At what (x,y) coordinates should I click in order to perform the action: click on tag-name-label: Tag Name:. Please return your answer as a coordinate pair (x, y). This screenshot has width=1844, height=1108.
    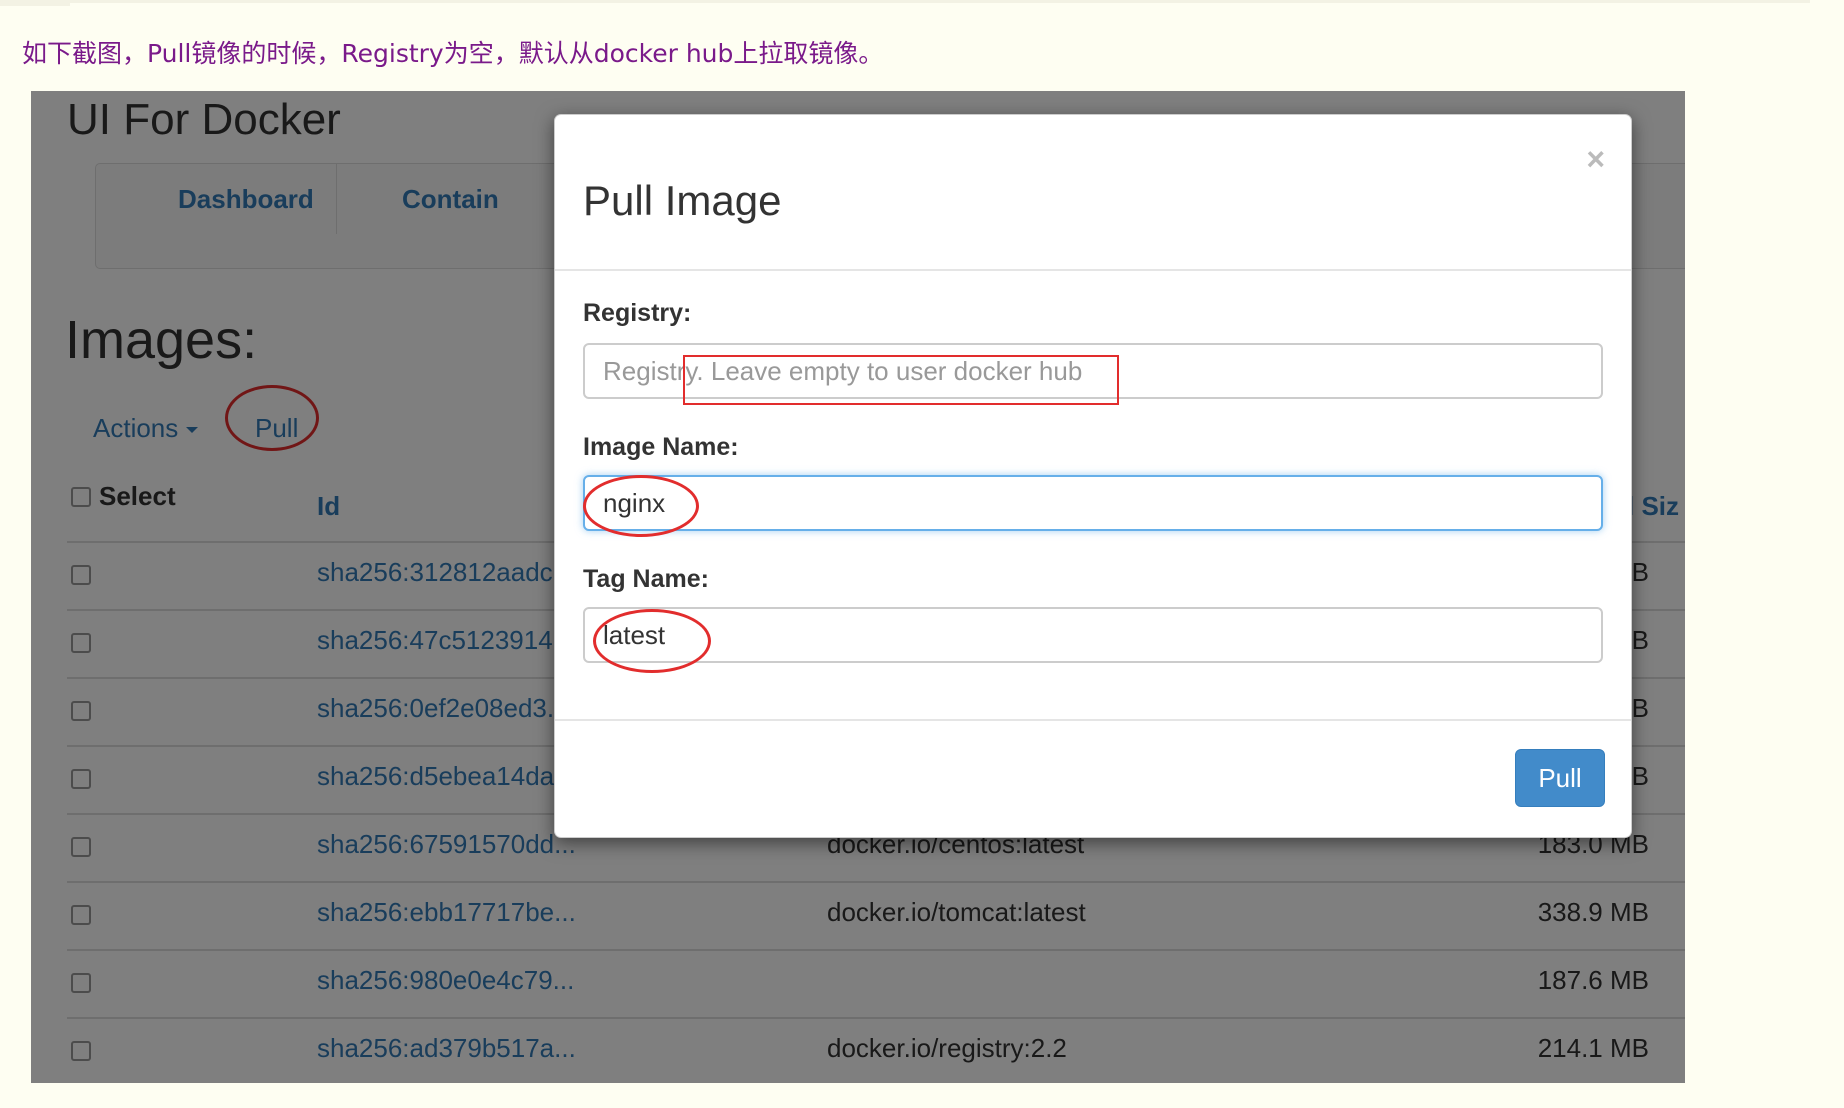
    Looking at the image, I should click on (646, 579).